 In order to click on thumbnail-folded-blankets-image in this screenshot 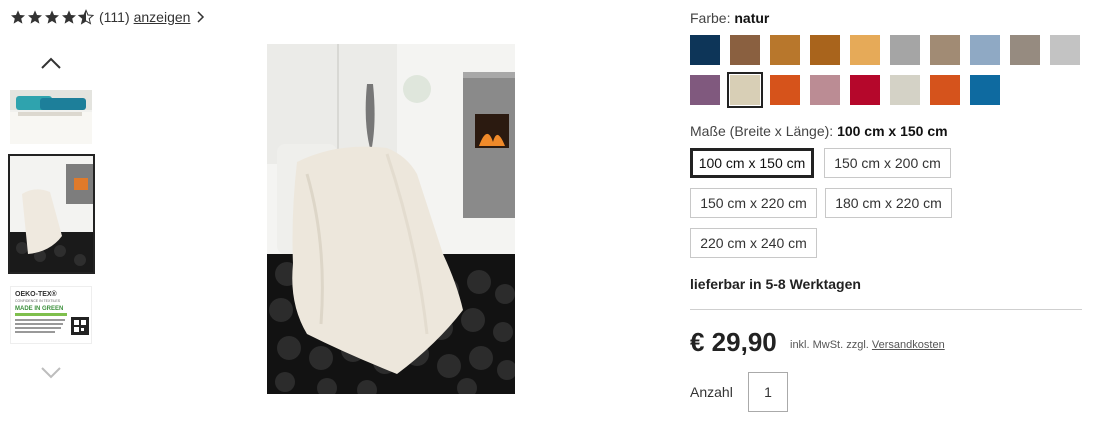, I will do `click(51, 117)`.